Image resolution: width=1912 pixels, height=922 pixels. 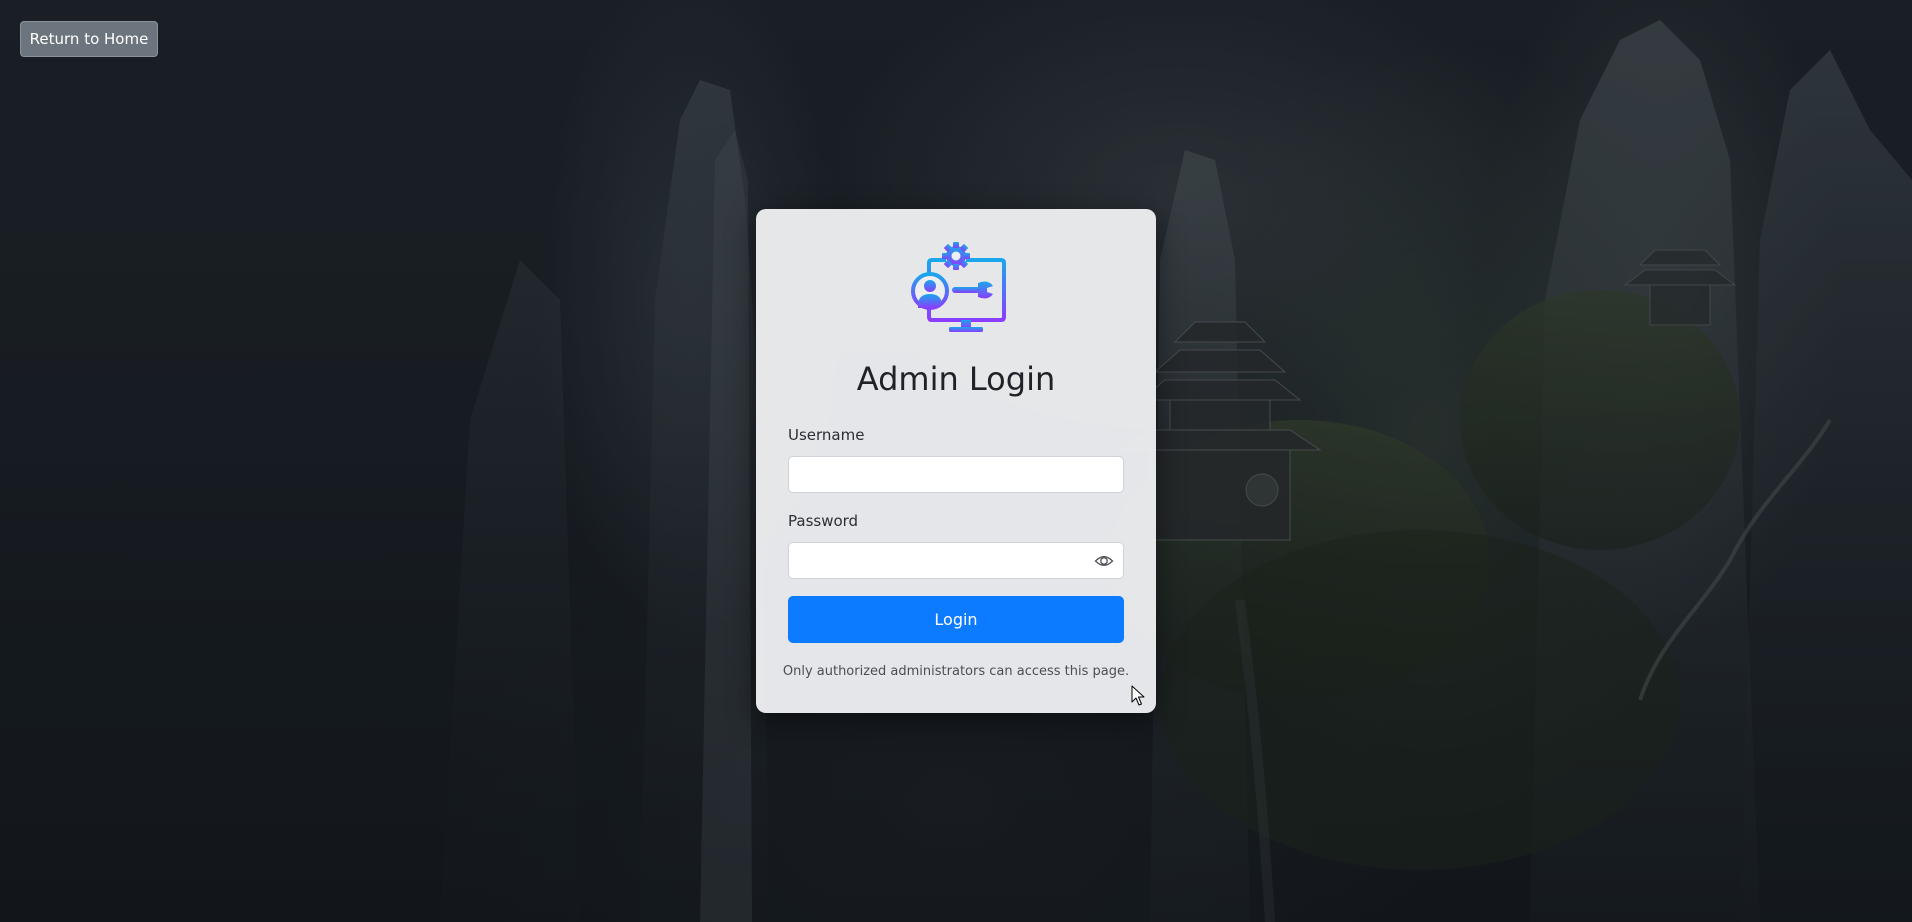 I want to click on login-button: Login, so click(x=956, y=619).